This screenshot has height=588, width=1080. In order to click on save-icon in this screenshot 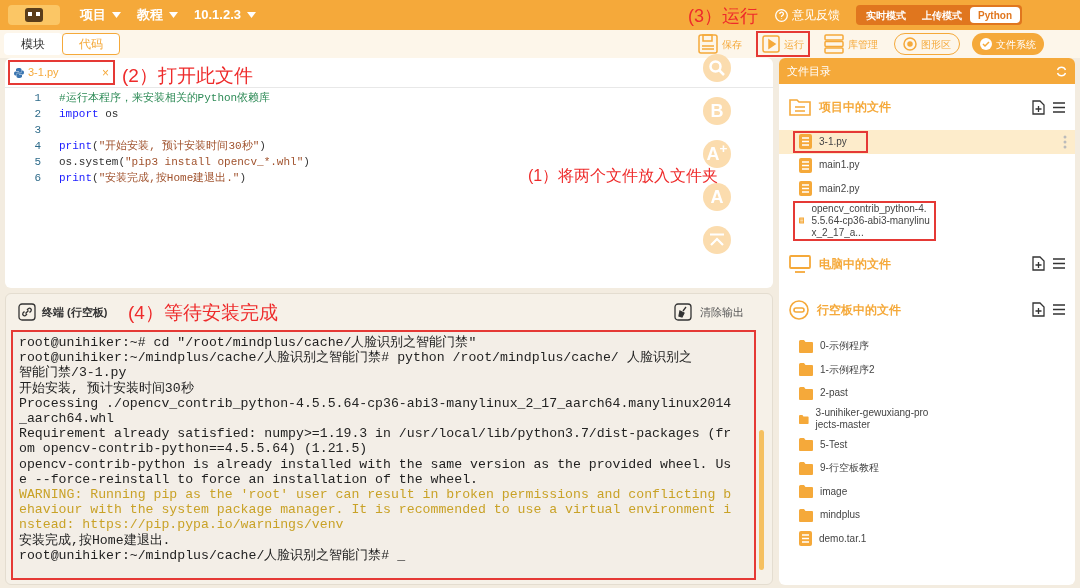, I will do `click(708, 44)`.